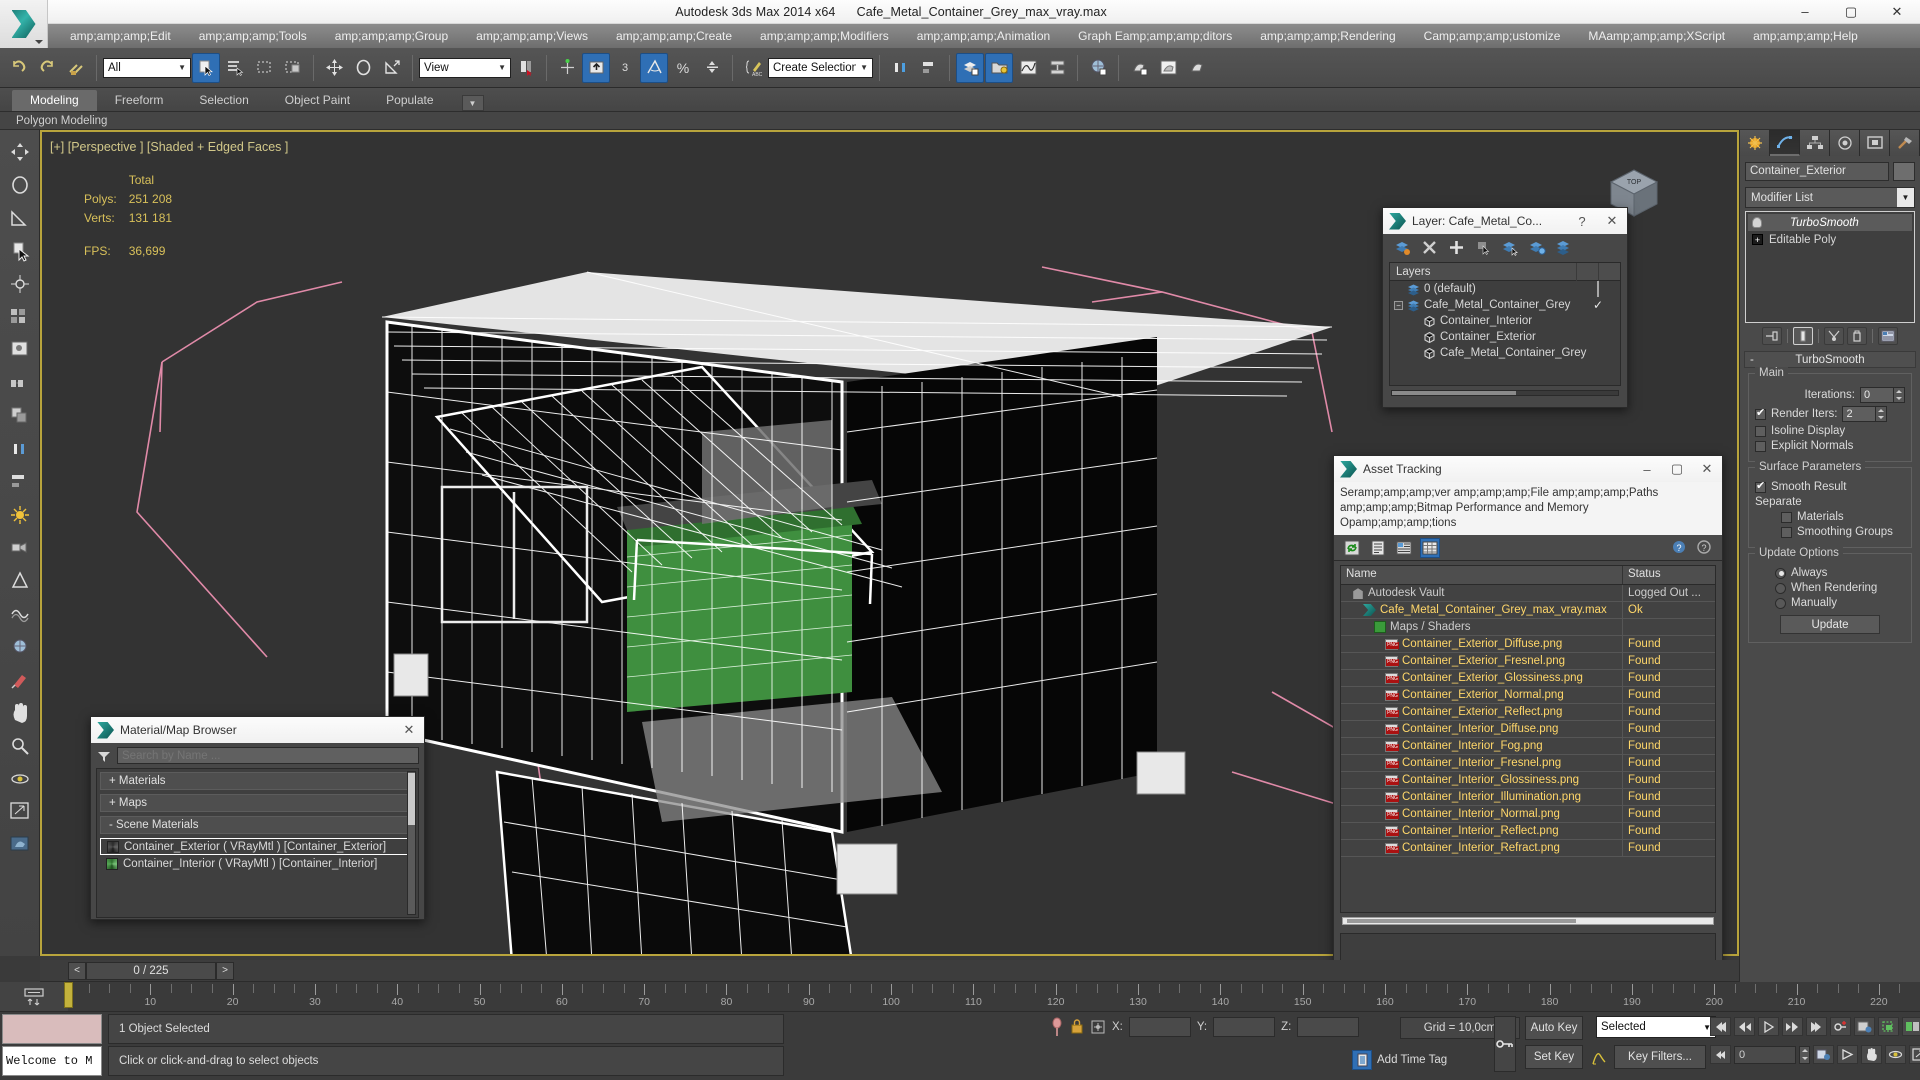  Describe the element at coordinates (1537, 247) in the screenshot. I see `highlight-selected-icon` at that location.